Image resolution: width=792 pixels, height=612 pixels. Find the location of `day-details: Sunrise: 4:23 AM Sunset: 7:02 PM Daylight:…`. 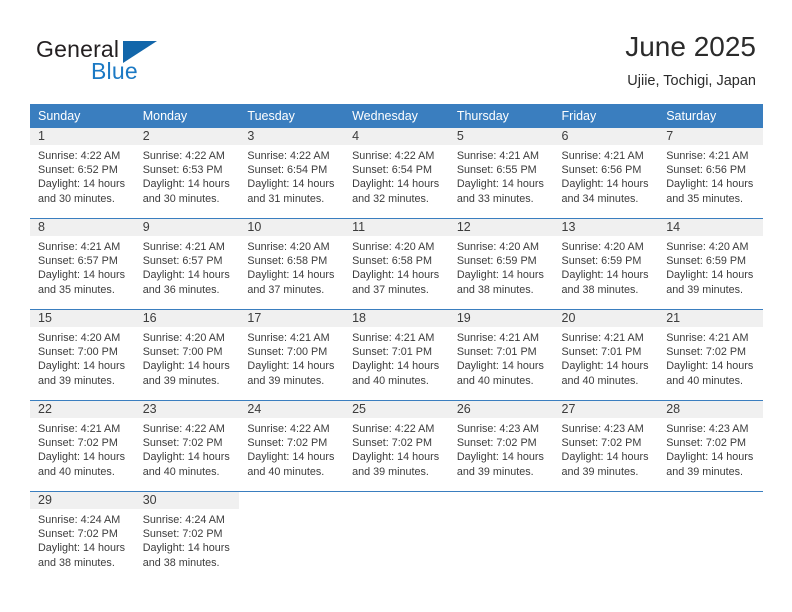

day-details: Sunrise: 4:23 AM Sunset: 7:02 PM Daylight:… is located at coordinates (606, 448).